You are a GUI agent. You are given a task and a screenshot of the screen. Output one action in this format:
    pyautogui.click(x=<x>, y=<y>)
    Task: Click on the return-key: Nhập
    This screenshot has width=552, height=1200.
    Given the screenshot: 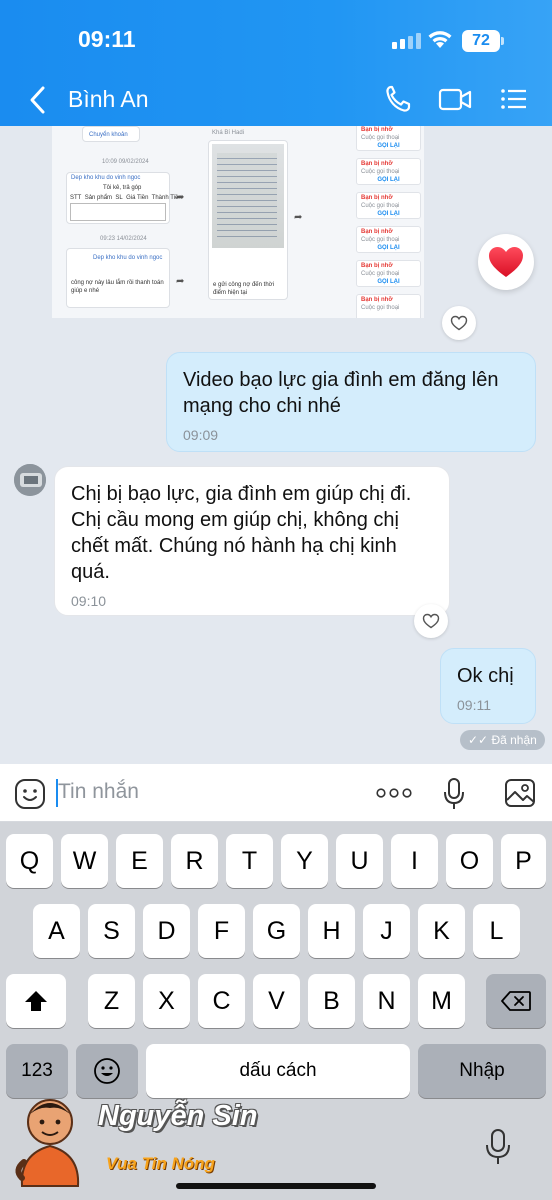 What is the action you would take?
    pyautogui.click(x=482, y=1071)
    